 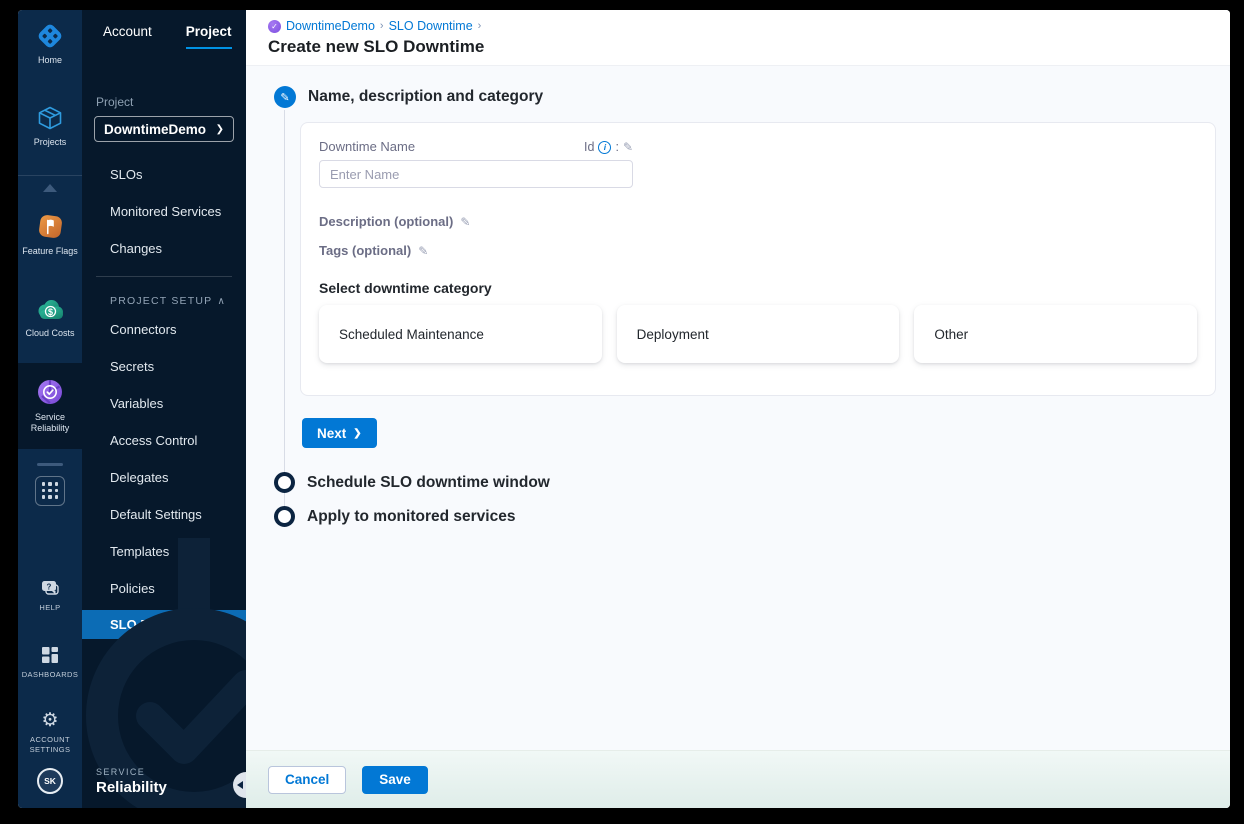 I want to click on step-2-header: Schedule SLO downtime window, so click(x=745, y=482).